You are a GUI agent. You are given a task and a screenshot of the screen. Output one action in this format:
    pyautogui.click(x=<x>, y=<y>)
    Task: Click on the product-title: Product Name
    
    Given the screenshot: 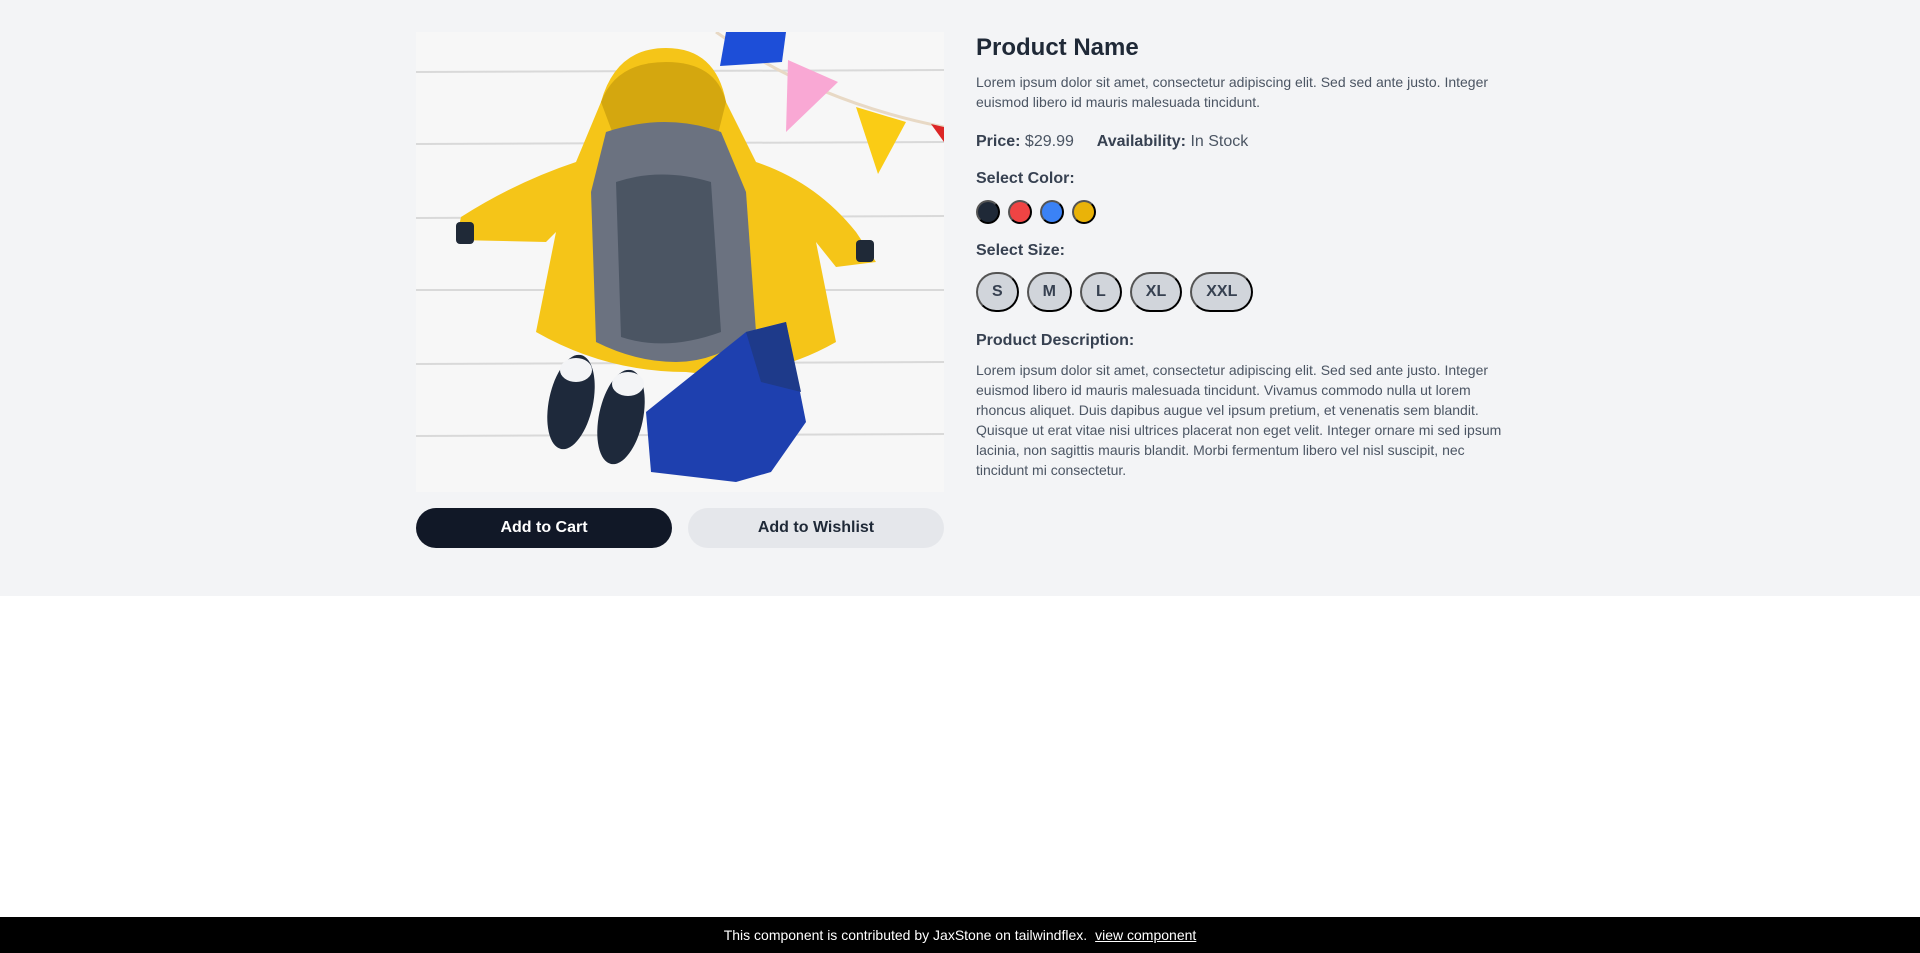 What is the action you would take?
    pyautogui.click(x=1057, y=47)
    